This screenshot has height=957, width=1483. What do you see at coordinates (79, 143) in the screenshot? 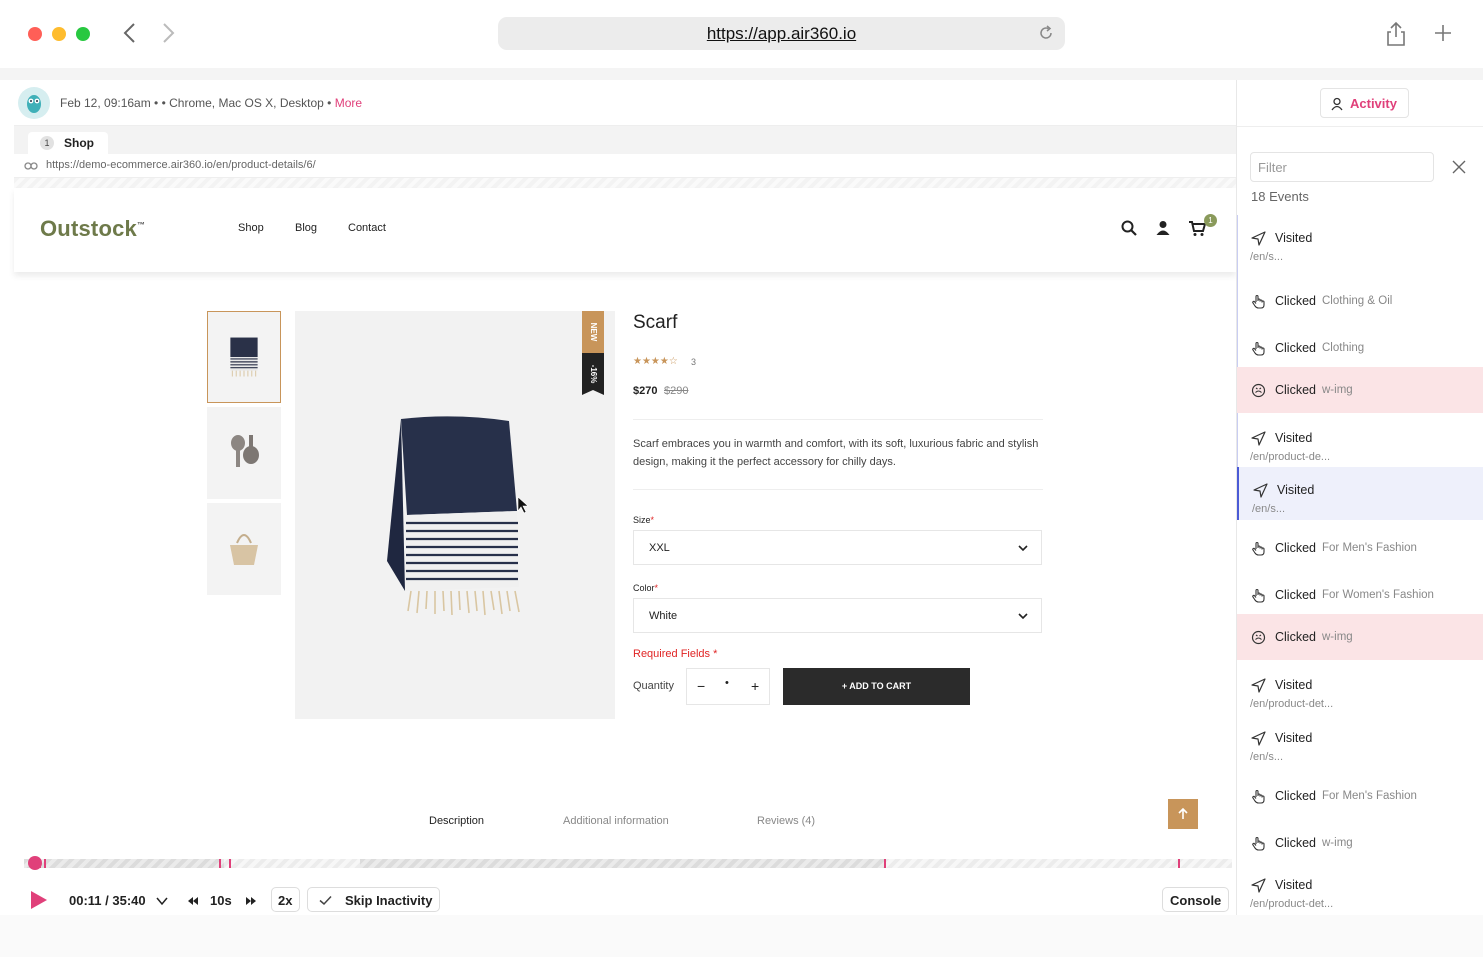
I see `tab-label: Shop` at bounding box center [79, 143].